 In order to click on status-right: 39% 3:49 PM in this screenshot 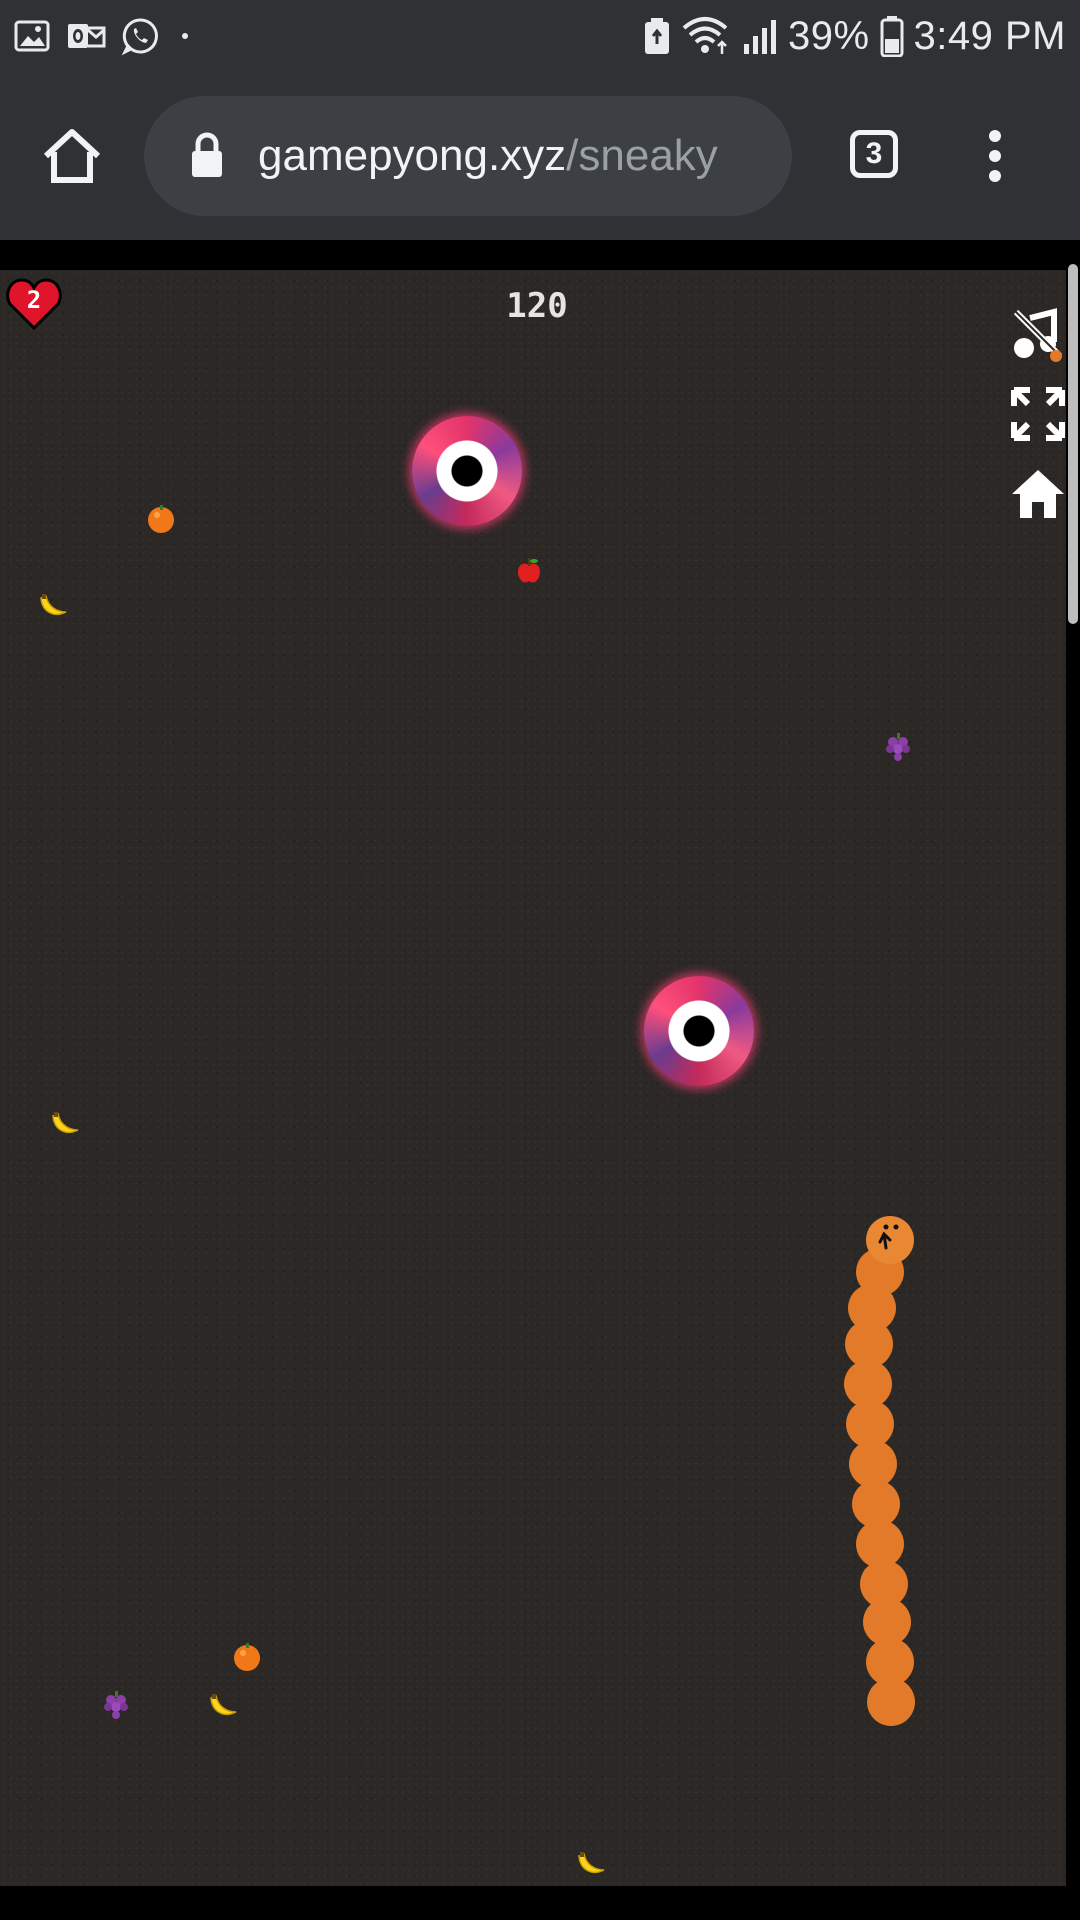, I will do `click(854, 36)`.